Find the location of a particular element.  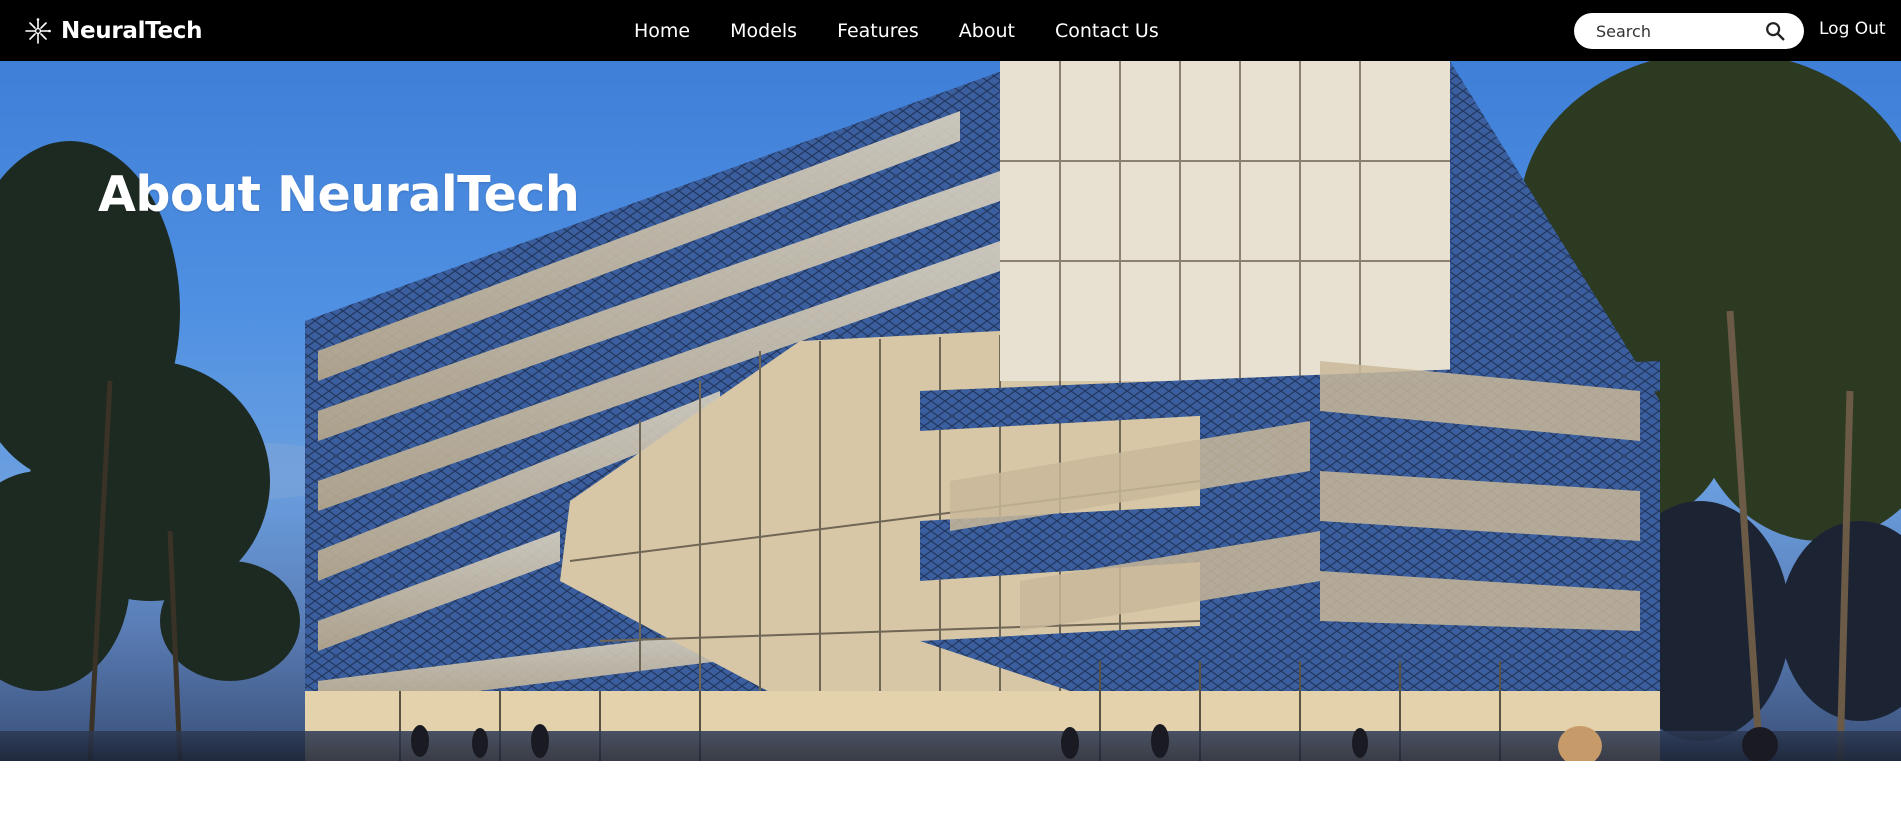

logout-link: Log Out is located at coordinates (1852, 29).